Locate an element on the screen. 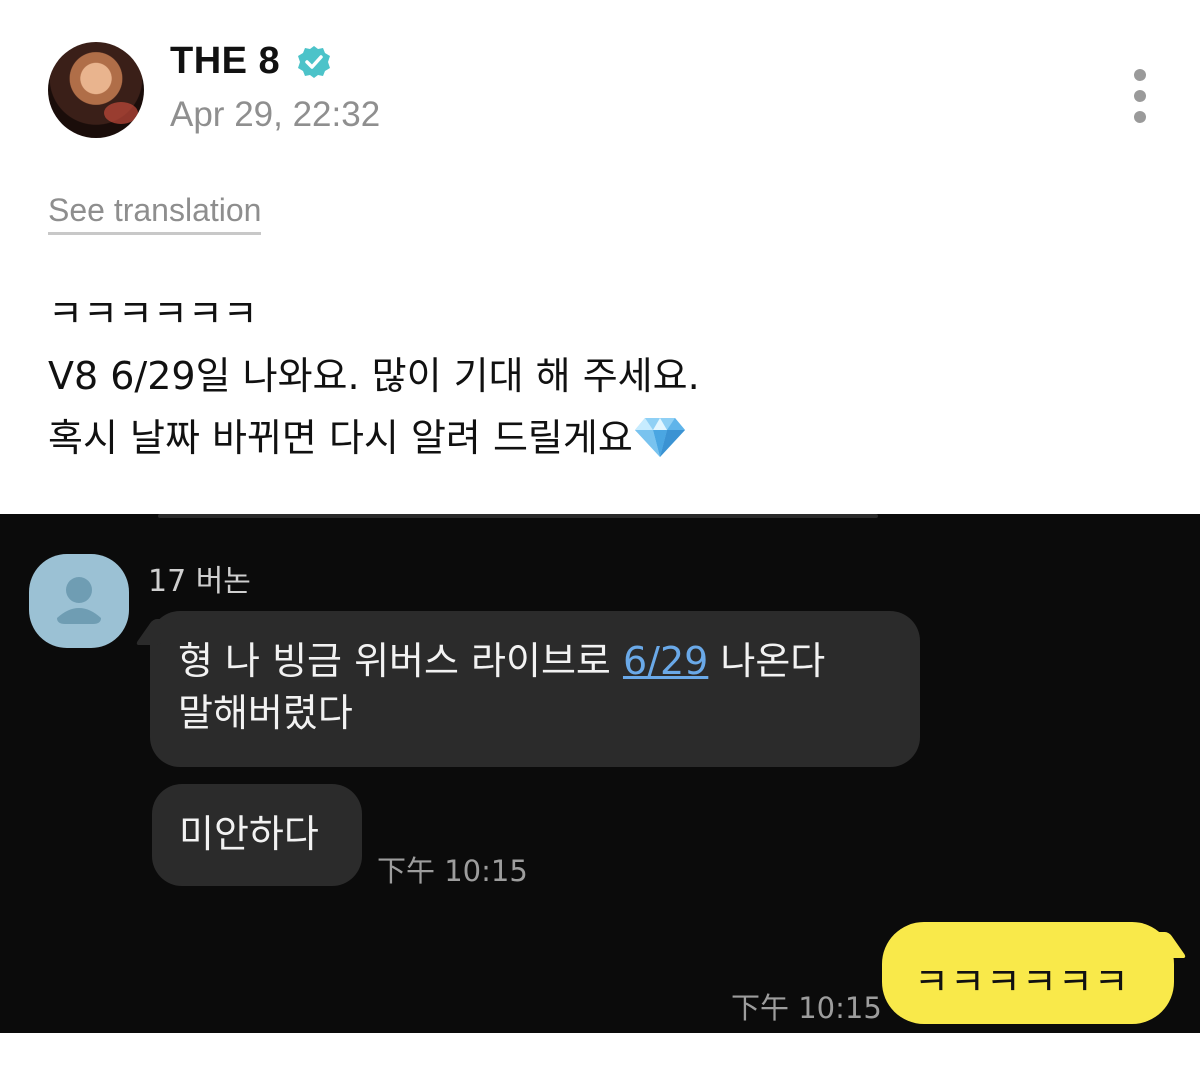  message-bubble-received: 미안하다 is located at coordinates (257, 835).